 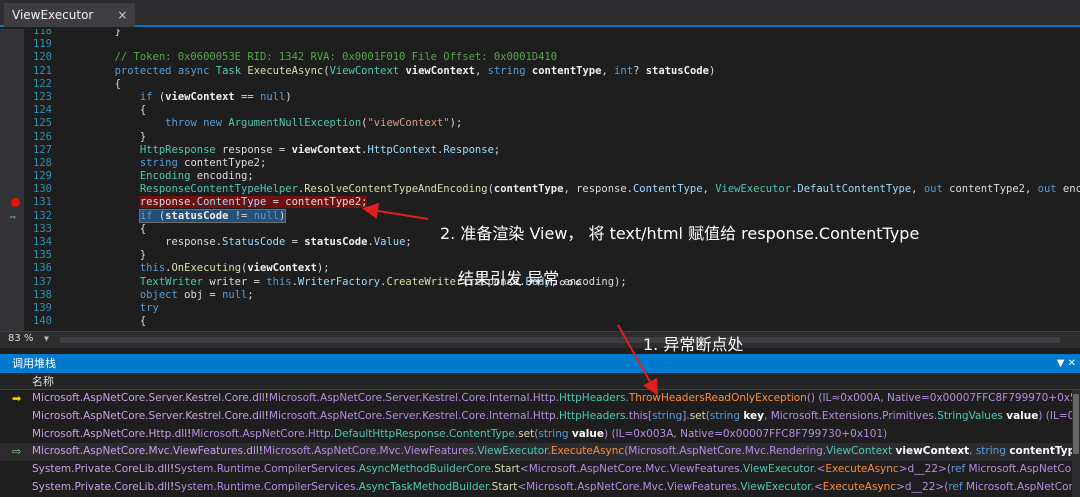 I want to click on horizontal-scrollbar, so click(x=560, y=340).